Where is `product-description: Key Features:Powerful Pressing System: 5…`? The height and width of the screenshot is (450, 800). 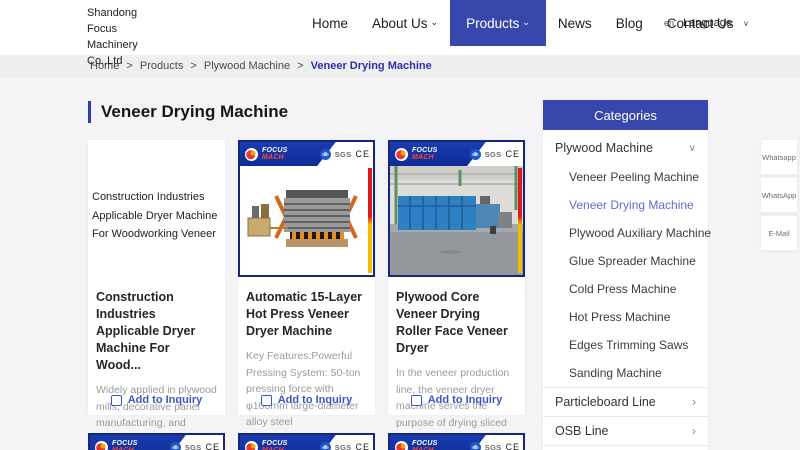 product-description: Key Features:Powerful Pressing System: 5… is located at coordinates (303, 389).